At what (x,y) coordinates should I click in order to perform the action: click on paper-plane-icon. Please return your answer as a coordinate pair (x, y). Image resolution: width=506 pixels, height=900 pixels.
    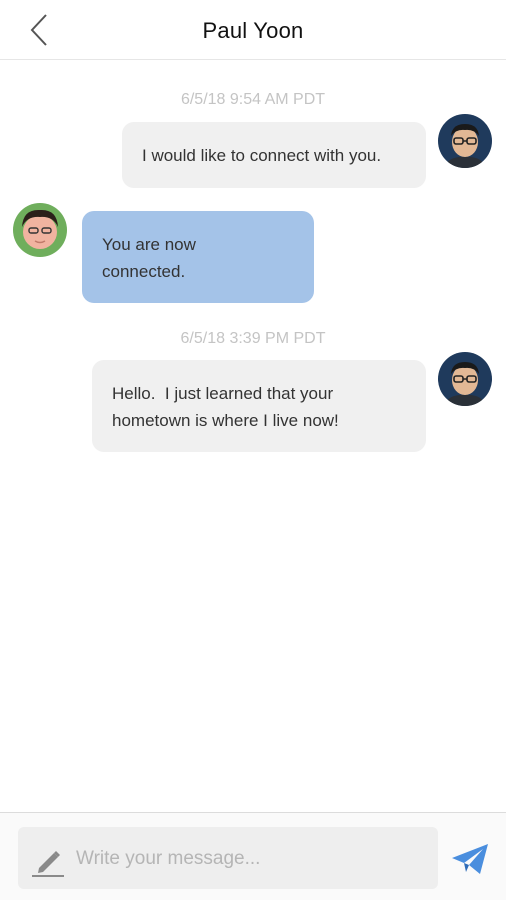
    Looking at the image, I should click on (470, 859).